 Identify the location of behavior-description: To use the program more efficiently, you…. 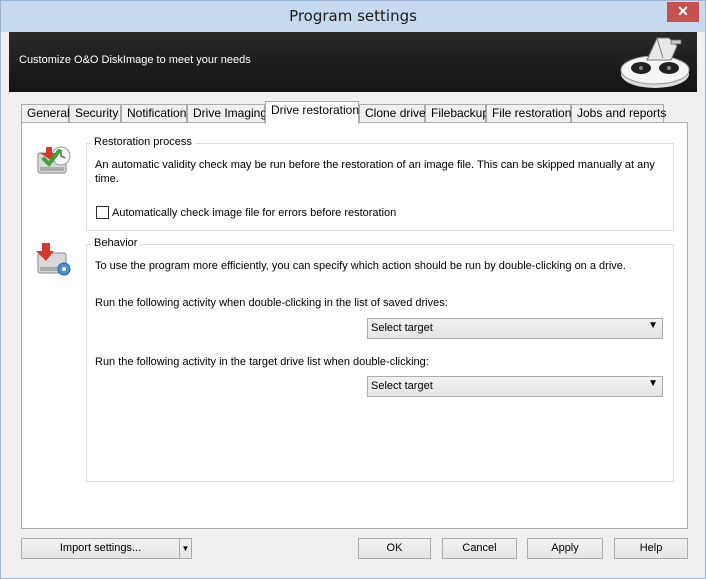
(360, 266).